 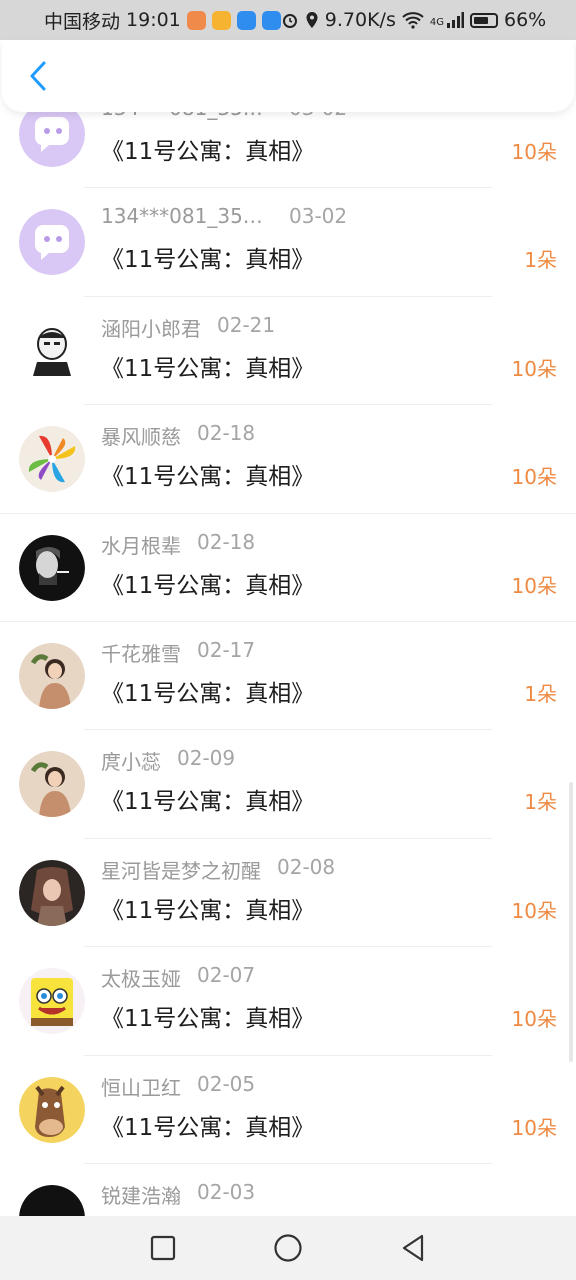 I want to click on recent-apps-button, so click(x=163, y=1248).